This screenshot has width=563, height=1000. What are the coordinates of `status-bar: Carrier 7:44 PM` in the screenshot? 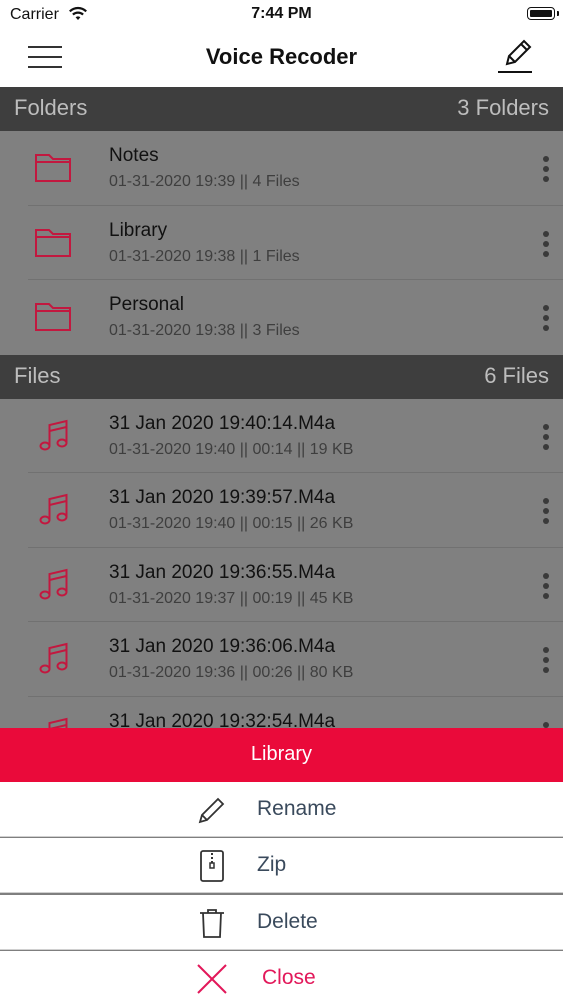 It's located at (281, 15).